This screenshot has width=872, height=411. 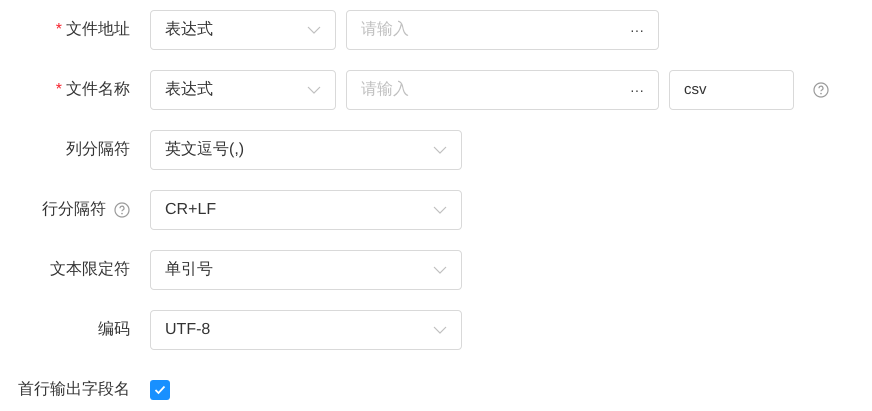 What do you see at coordinates (90, 270) in the screenshot?
I see `field-label: 文本限定符` at bounding box center [90, 270].